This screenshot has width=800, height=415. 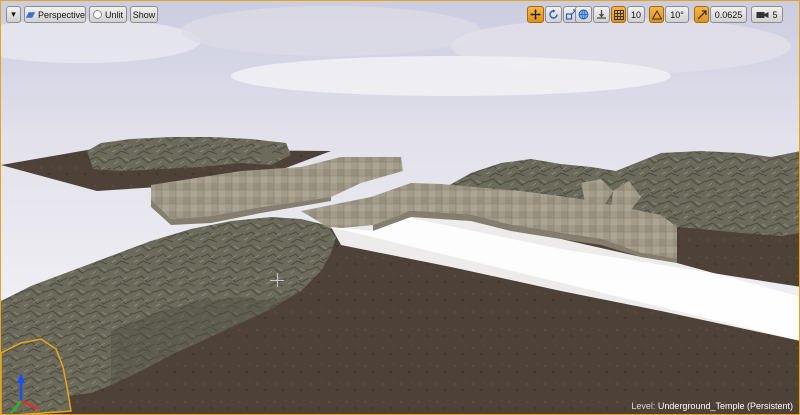 I want to click on rotation-snap-value: 10°, so click(x=677, y=14).